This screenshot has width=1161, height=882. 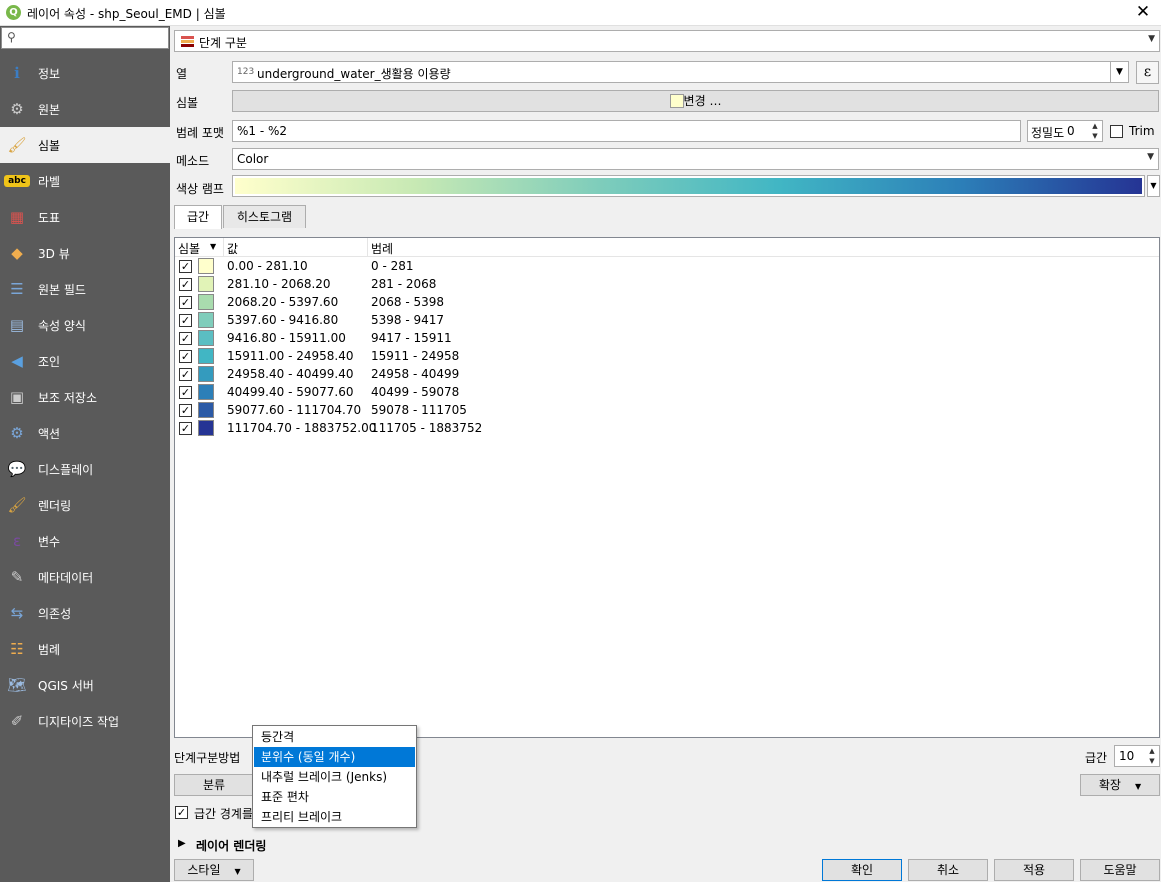 What do you see at coordinates (862, 870) in the screenshot?
I see `ok-button: 확인` at bounding box center [862, 870].